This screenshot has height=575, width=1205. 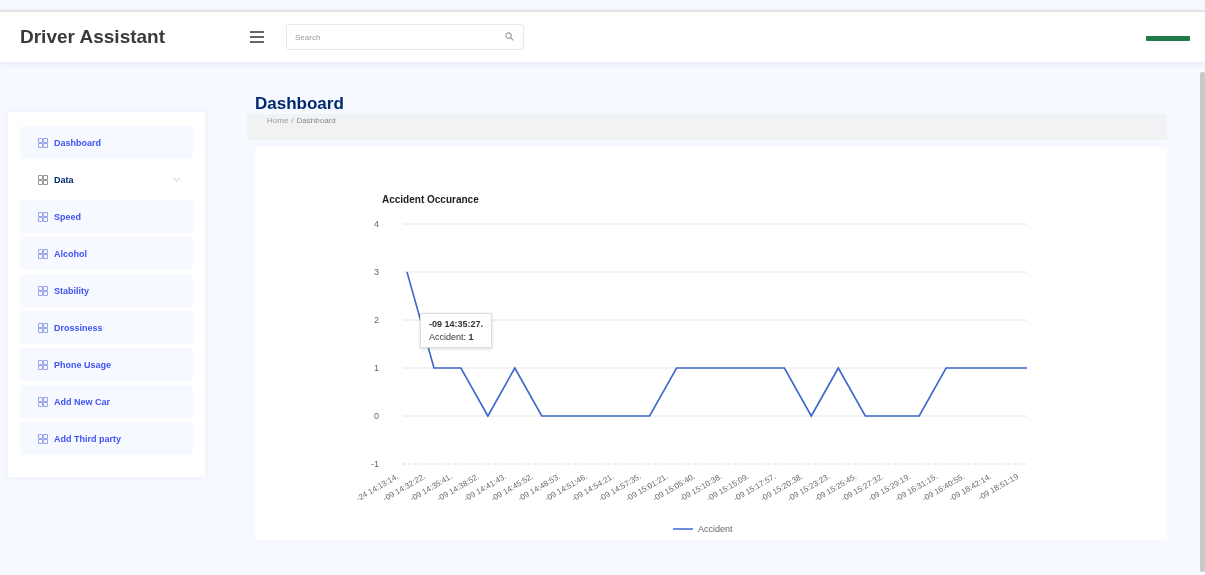 What do you see at coordinates (106, 327) in the screenshot?
I see `sidebar-item: Drossiness` at bounding box center [106, 327].